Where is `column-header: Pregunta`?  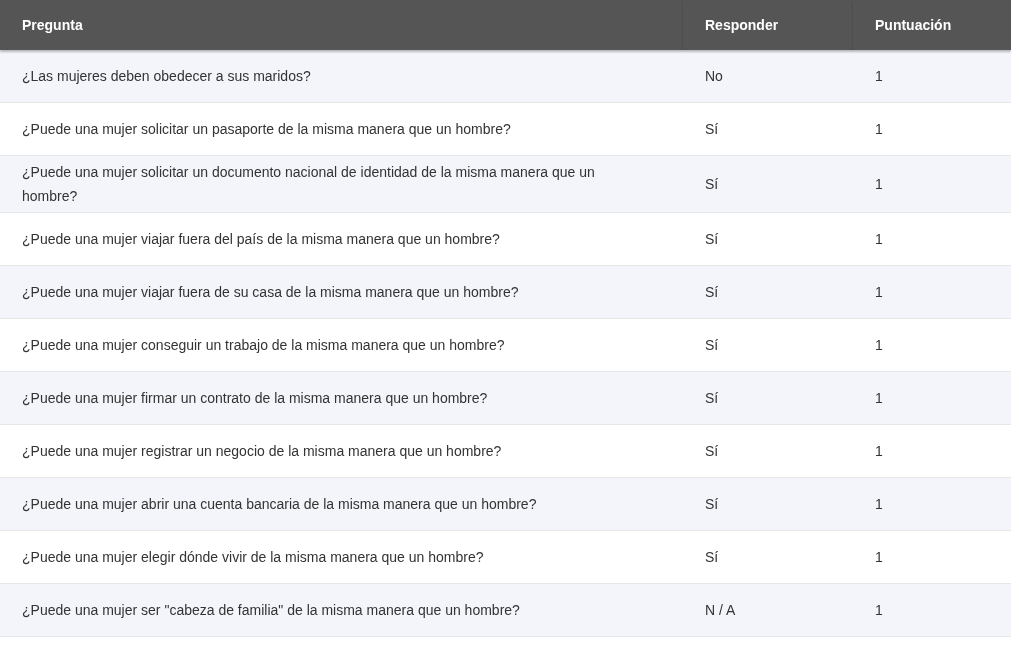 column-header: Pregunta is located at coordinates (52, 25).